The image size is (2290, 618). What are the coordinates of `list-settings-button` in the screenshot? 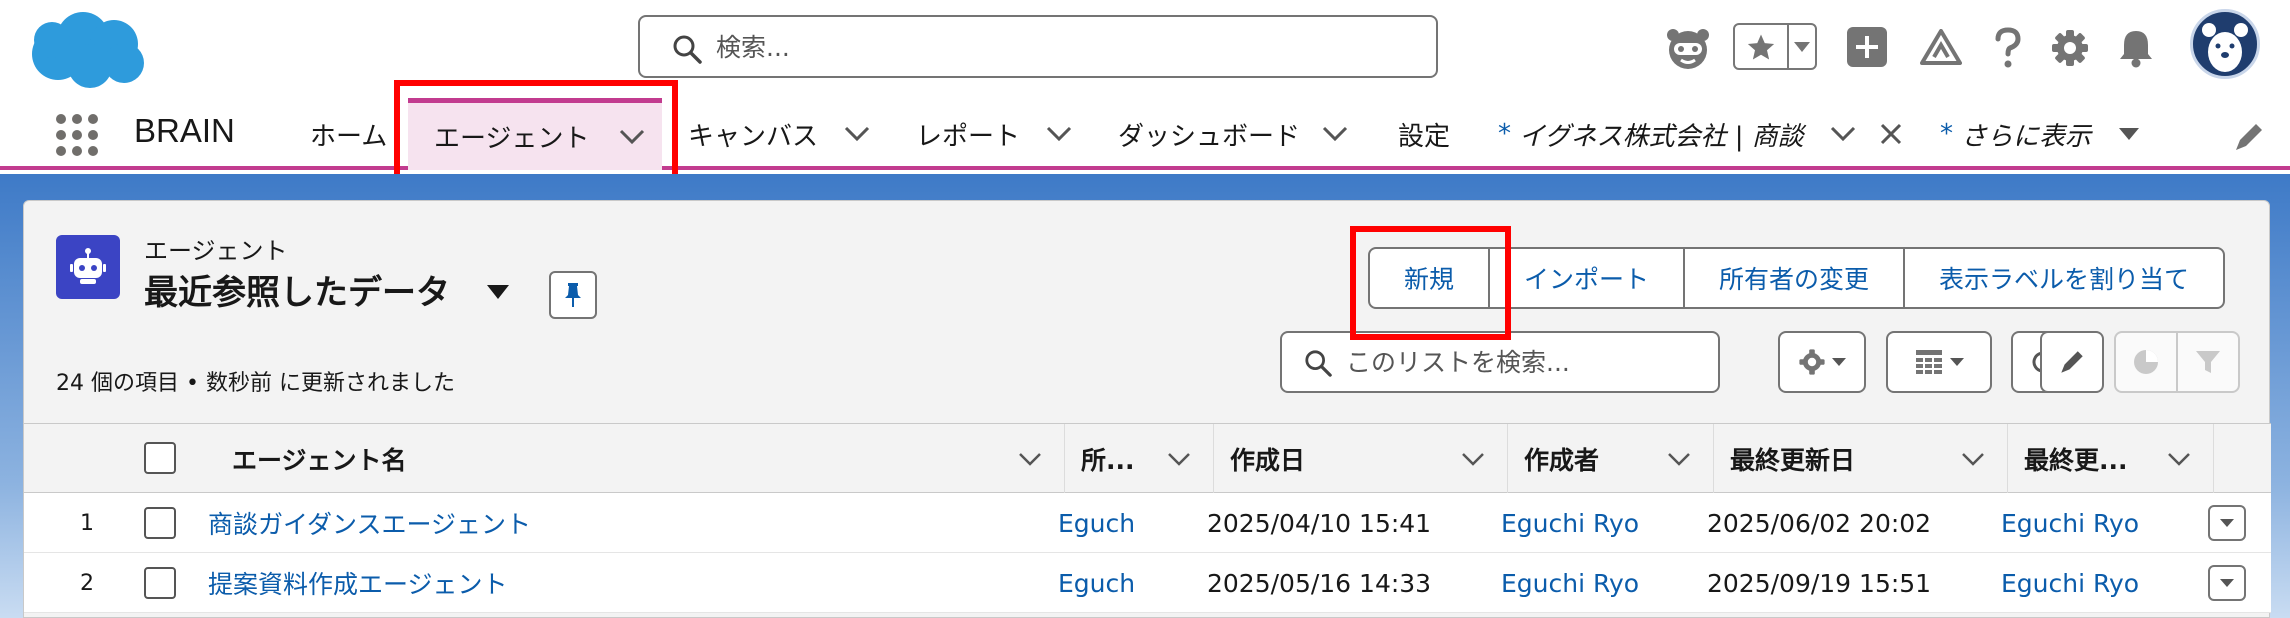 It's located at (1822, 362).